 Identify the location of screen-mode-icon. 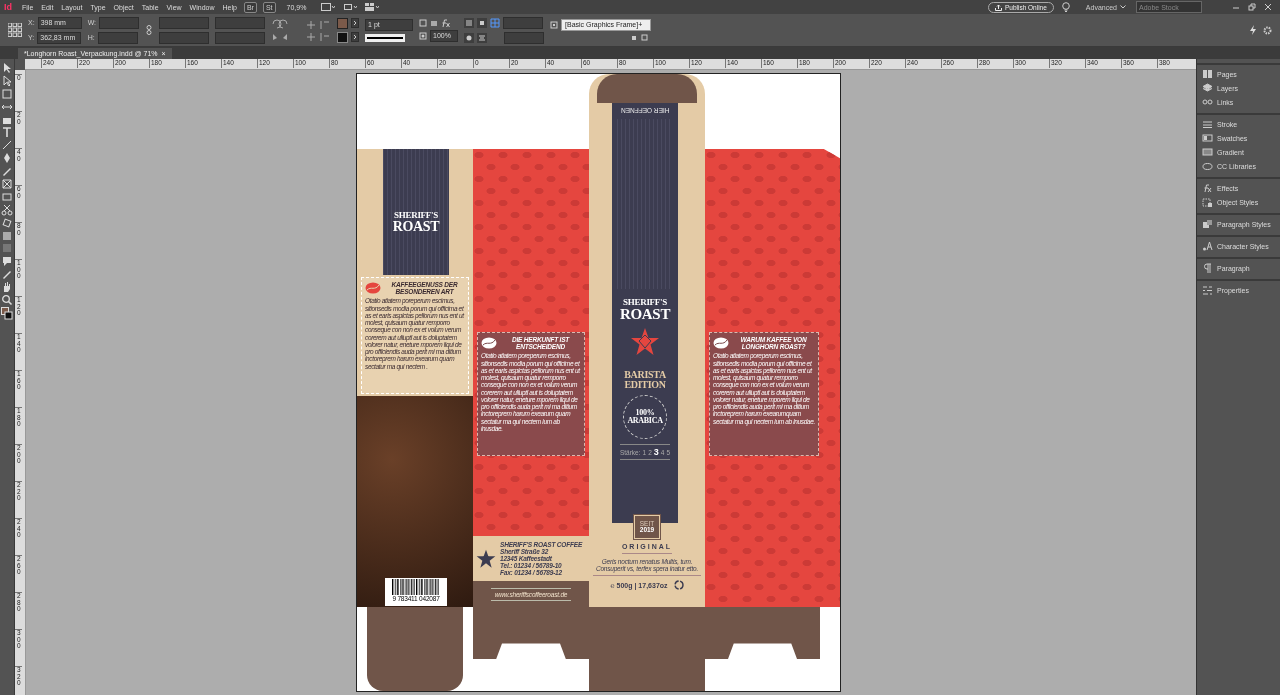
(327, 7).